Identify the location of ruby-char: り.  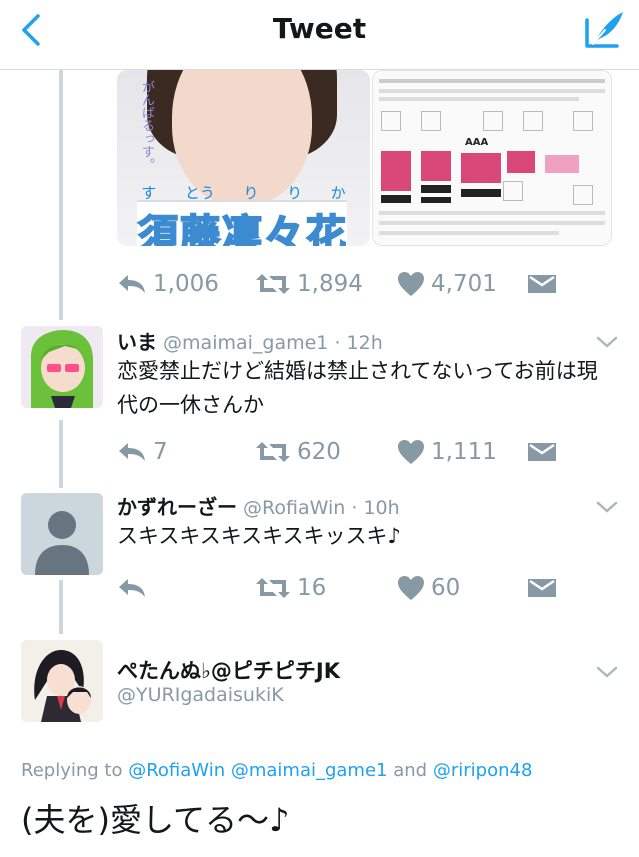
(295, 193).